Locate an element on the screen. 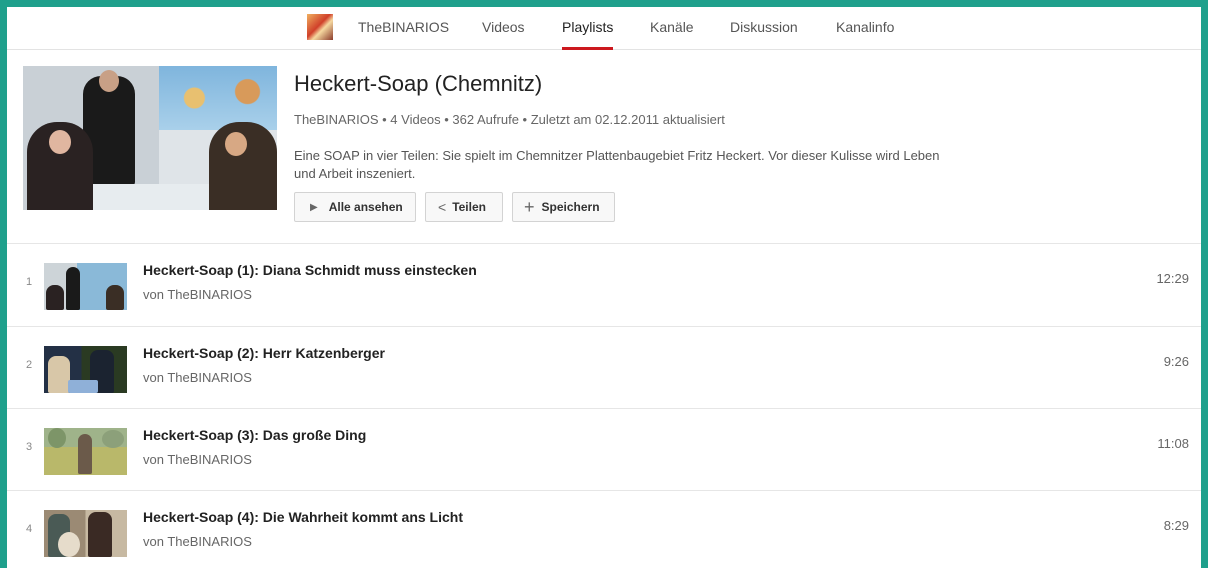 This screenshot has width=1208, height=568. tab-playlists: Playlists is located at coordinates (588, 28).